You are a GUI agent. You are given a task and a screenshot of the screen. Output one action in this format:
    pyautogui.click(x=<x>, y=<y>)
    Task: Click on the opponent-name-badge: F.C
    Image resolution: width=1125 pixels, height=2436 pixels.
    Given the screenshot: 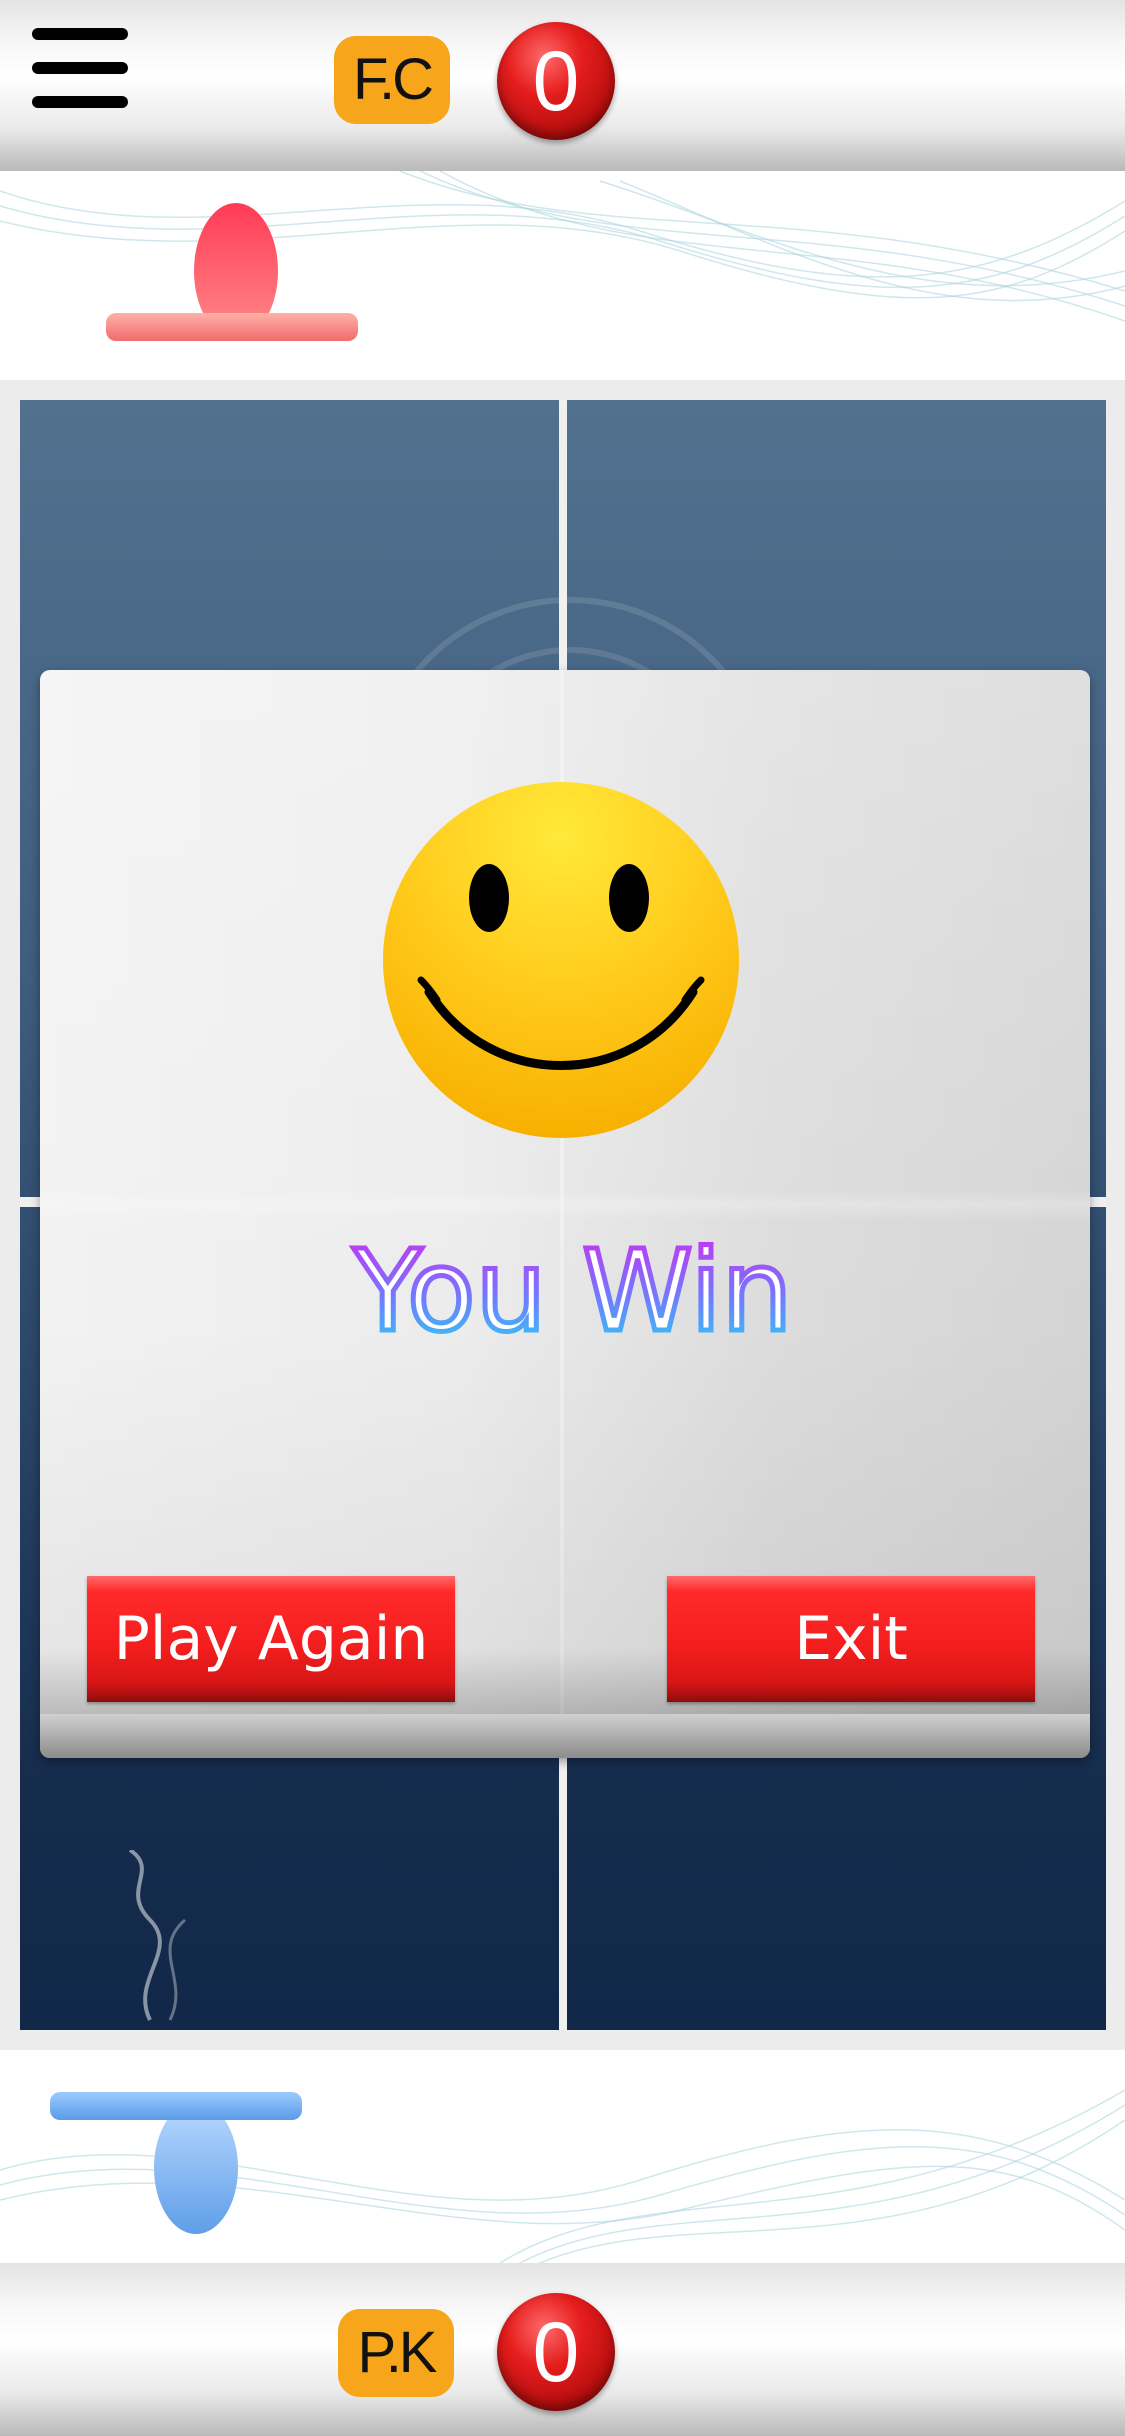 What is the action you would take?
    pyautogui.click(x=392, y=80)
    